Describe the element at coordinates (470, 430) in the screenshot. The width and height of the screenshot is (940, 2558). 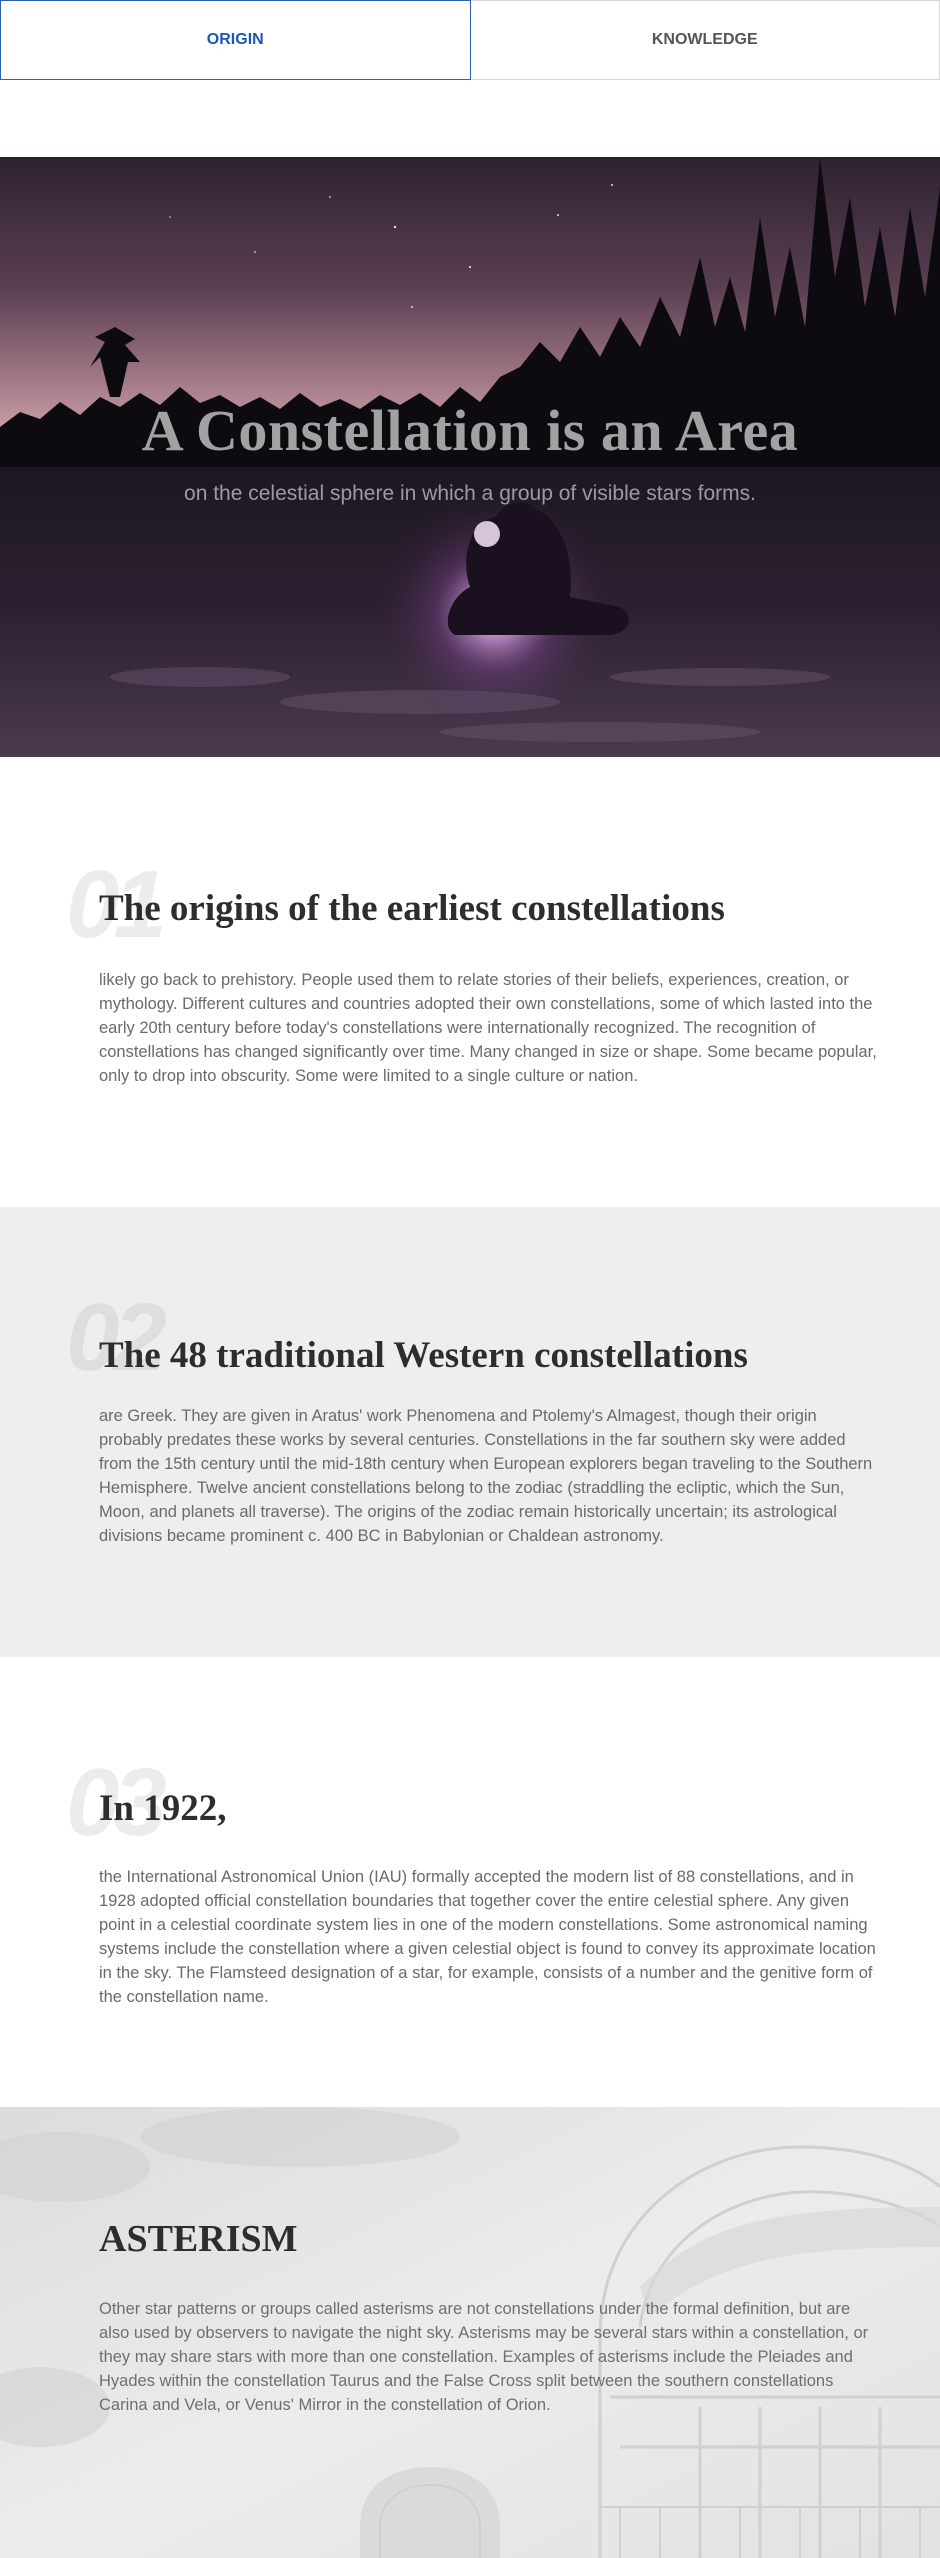
I see `hero-title: A Constellation is an Area` at that location.